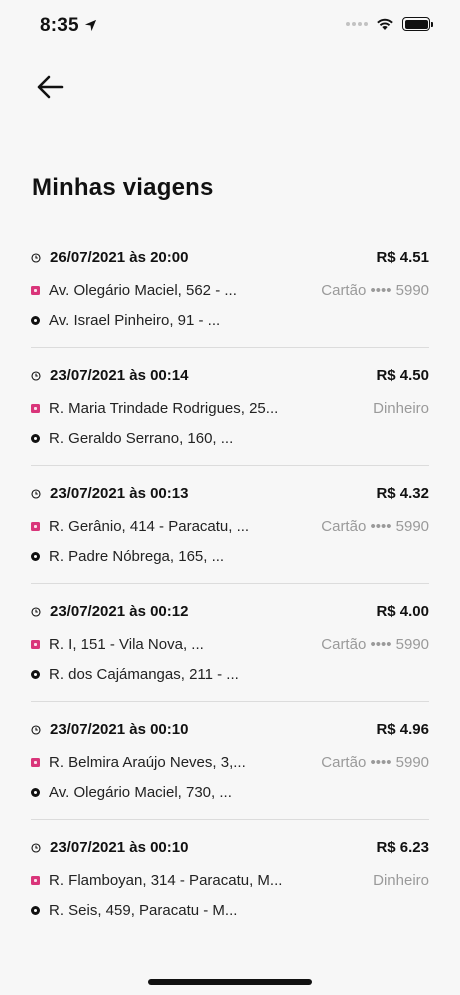  I want to click on trip-price: R$ 4.51, so click(402, 257).